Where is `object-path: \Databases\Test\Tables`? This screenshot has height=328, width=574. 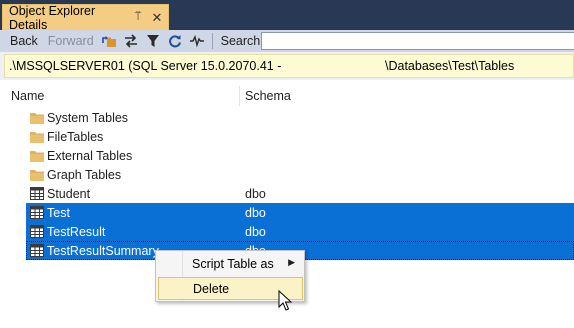
object-path: \Databases\Test\Tables is located at coordinates (450, 66).